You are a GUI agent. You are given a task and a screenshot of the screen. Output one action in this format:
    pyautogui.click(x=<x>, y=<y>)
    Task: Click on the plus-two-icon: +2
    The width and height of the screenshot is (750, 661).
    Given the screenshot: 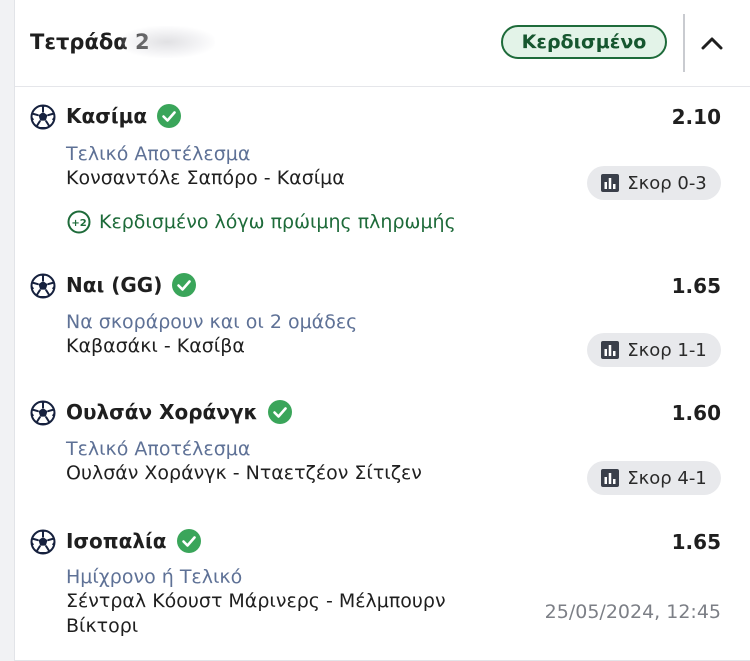 What is the action you would take?
    pyautogui.click(x=79, y=222)
    